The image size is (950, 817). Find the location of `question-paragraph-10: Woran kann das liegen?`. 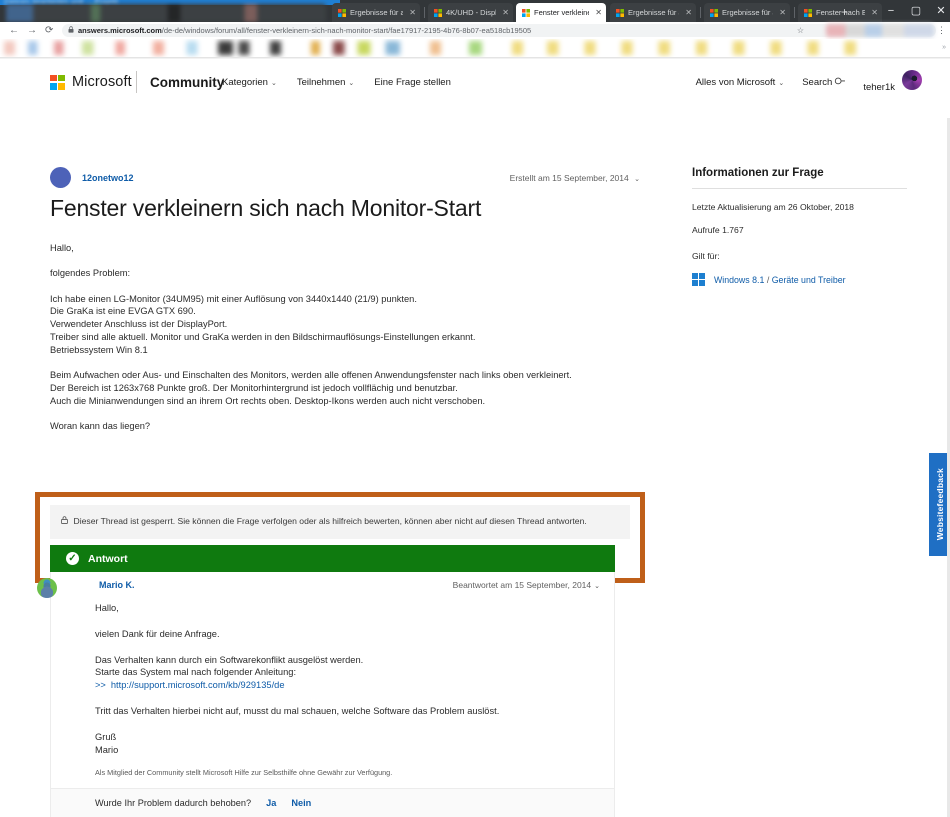

question-paragraph-10: Woran kann das liegen? is located at coordinates (100, 425).